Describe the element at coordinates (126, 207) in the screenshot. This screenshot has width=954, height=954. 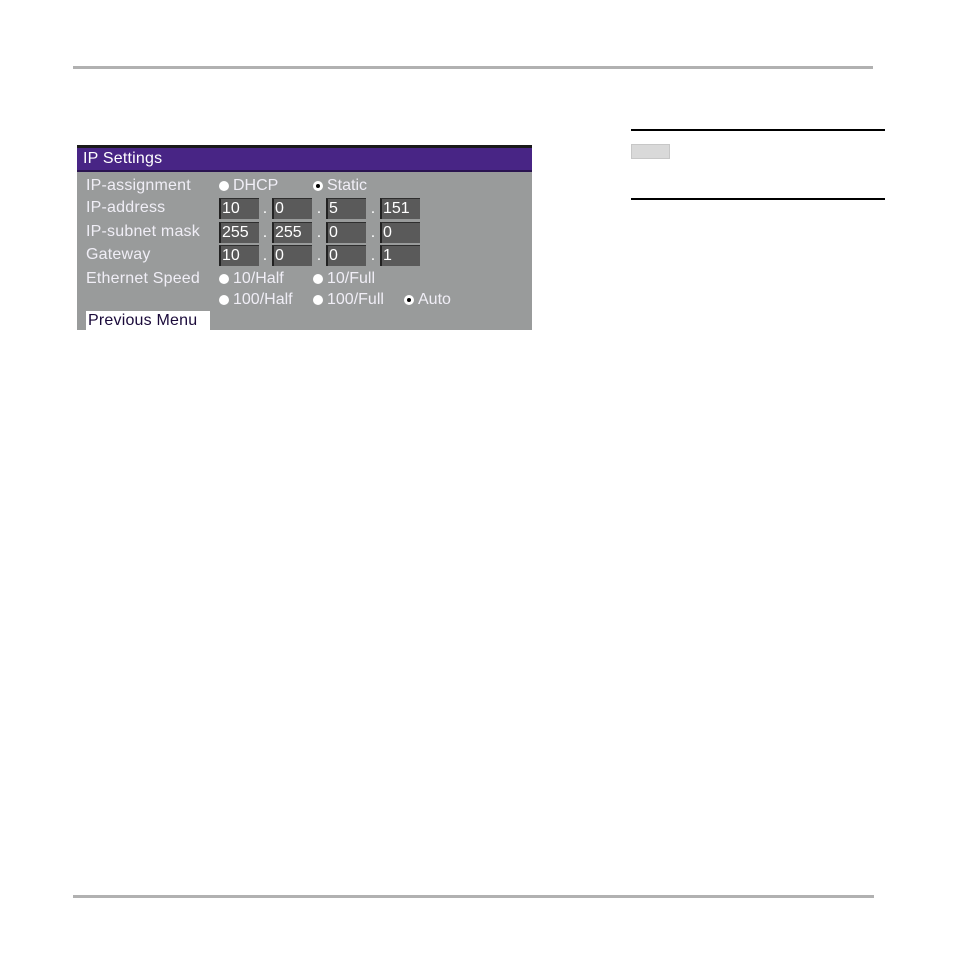
I see `ip-address-label: IP-address` at that location.